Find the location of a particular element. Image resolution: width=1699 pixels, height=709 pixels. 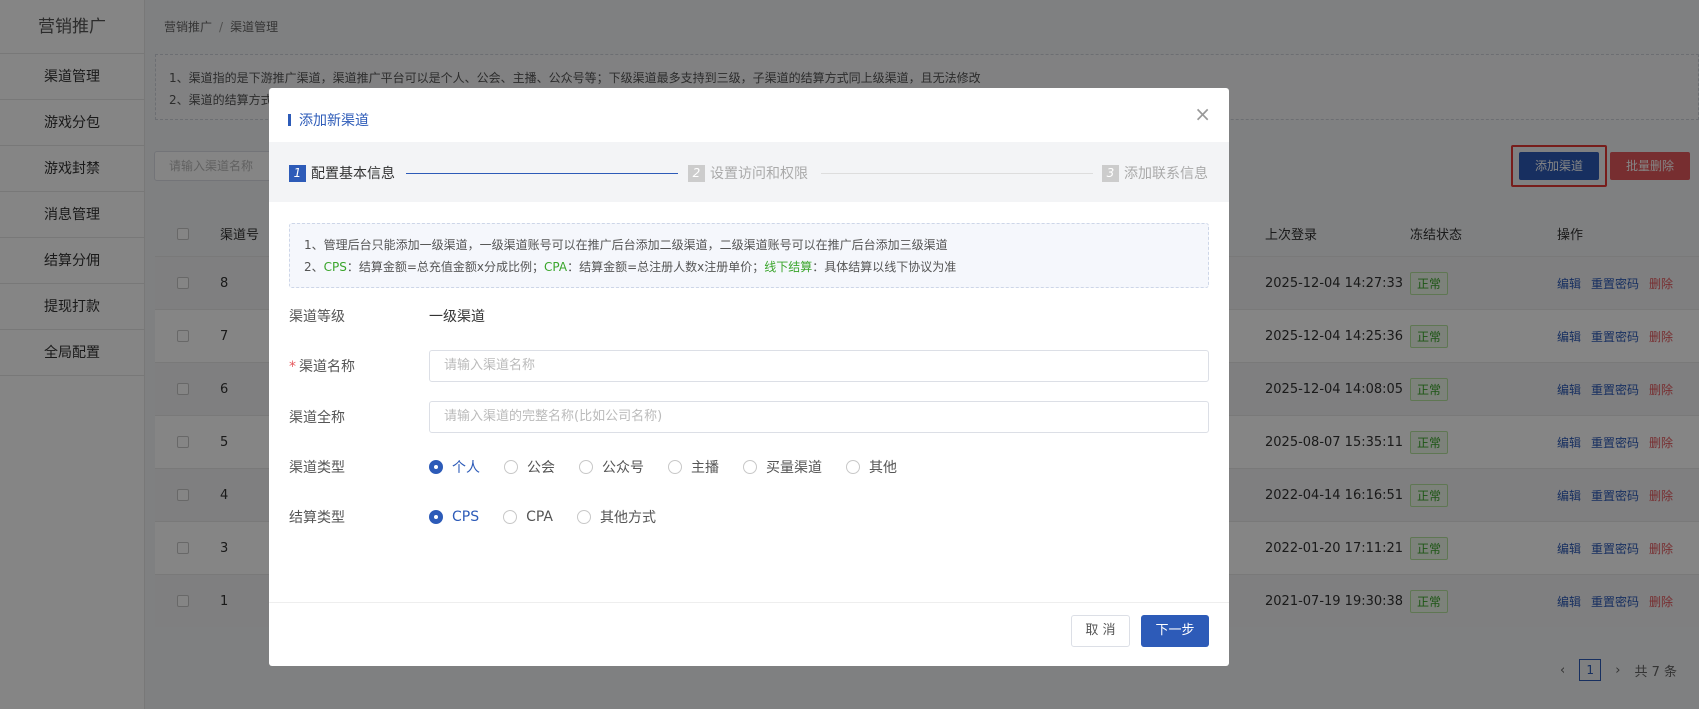

settle-radio-cps: CPS is located at coordinates (454, 517).